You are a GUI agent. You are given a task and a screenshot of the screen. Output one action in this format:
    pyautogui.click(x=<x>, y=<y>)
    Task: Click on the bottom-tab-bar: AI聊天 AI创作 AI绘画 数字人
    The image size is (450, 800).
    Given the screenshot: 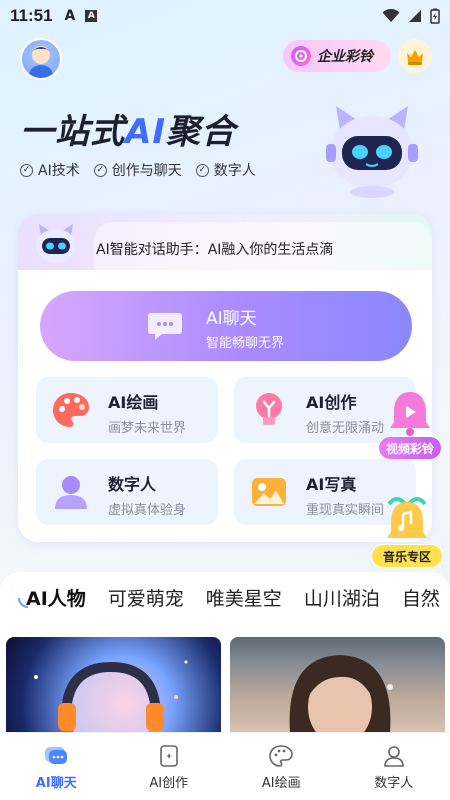 What is the action you would take?
    pyautogui.click(x=225, y=766)
    